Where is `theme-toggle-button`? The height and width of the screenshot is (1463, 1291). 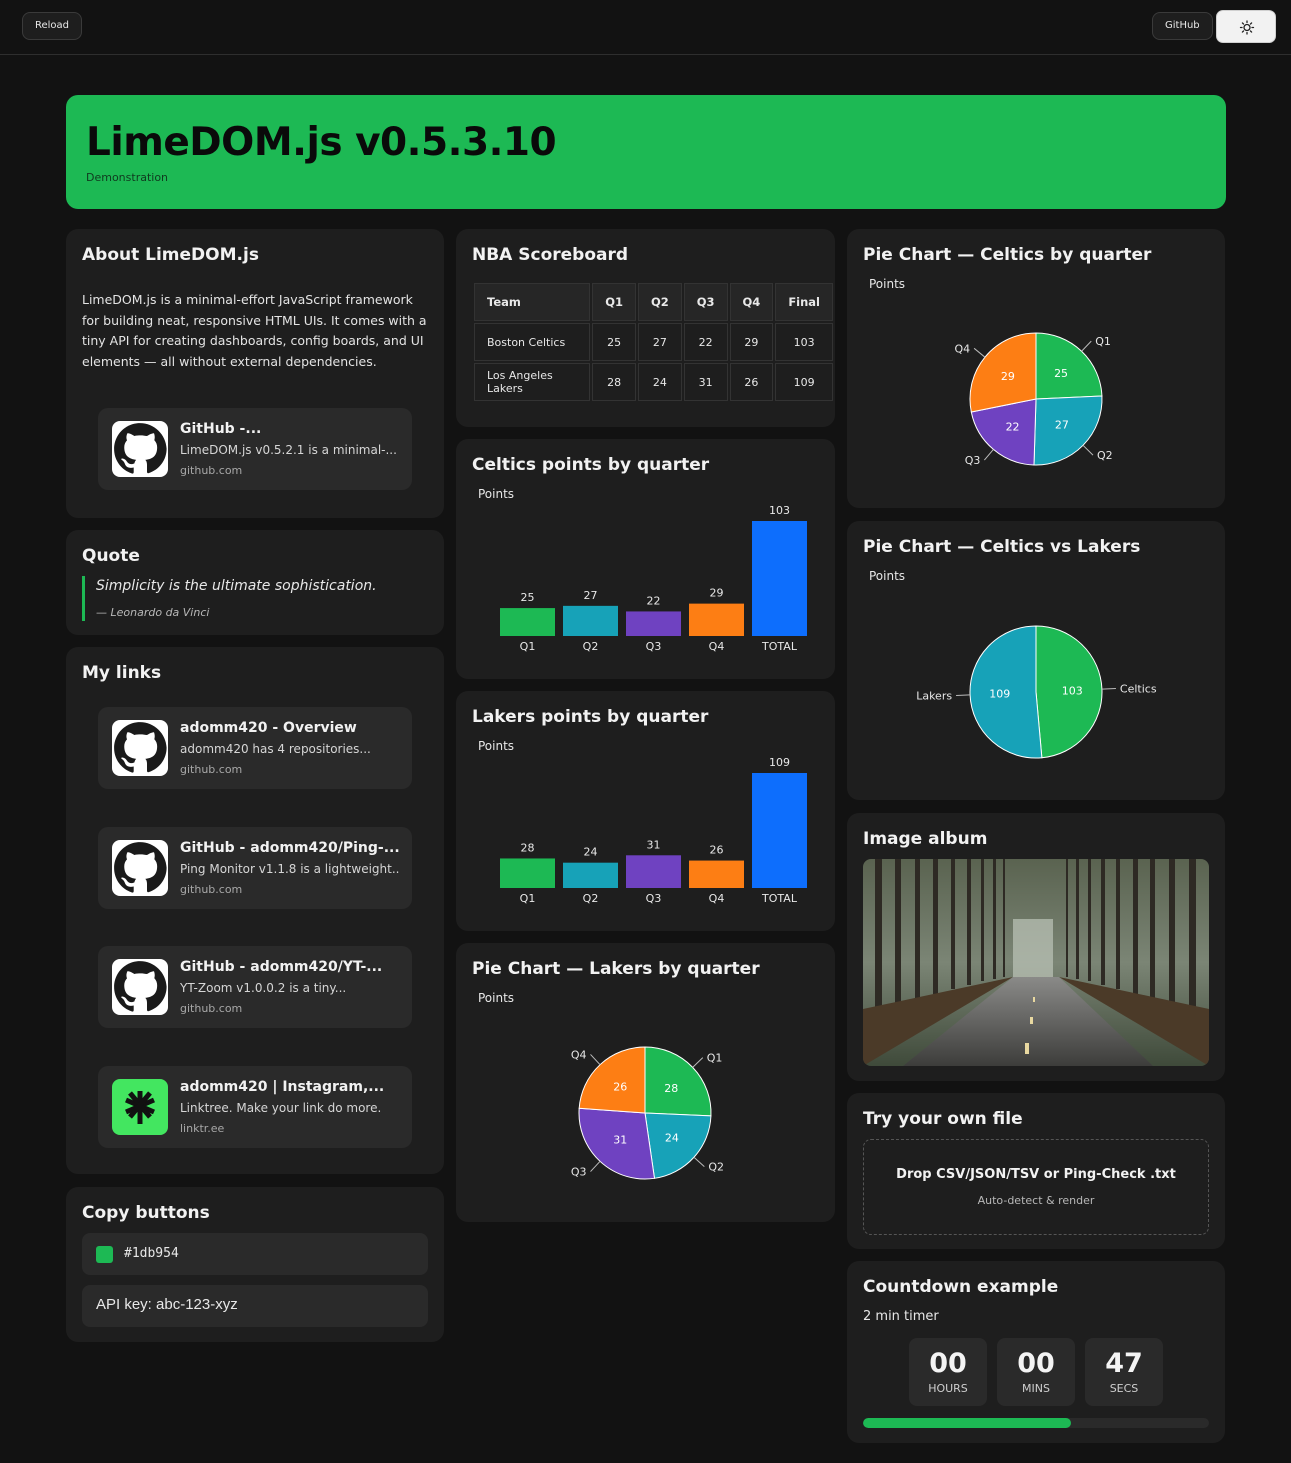
theme-toggle-button is located at coordinates (1246, 26).